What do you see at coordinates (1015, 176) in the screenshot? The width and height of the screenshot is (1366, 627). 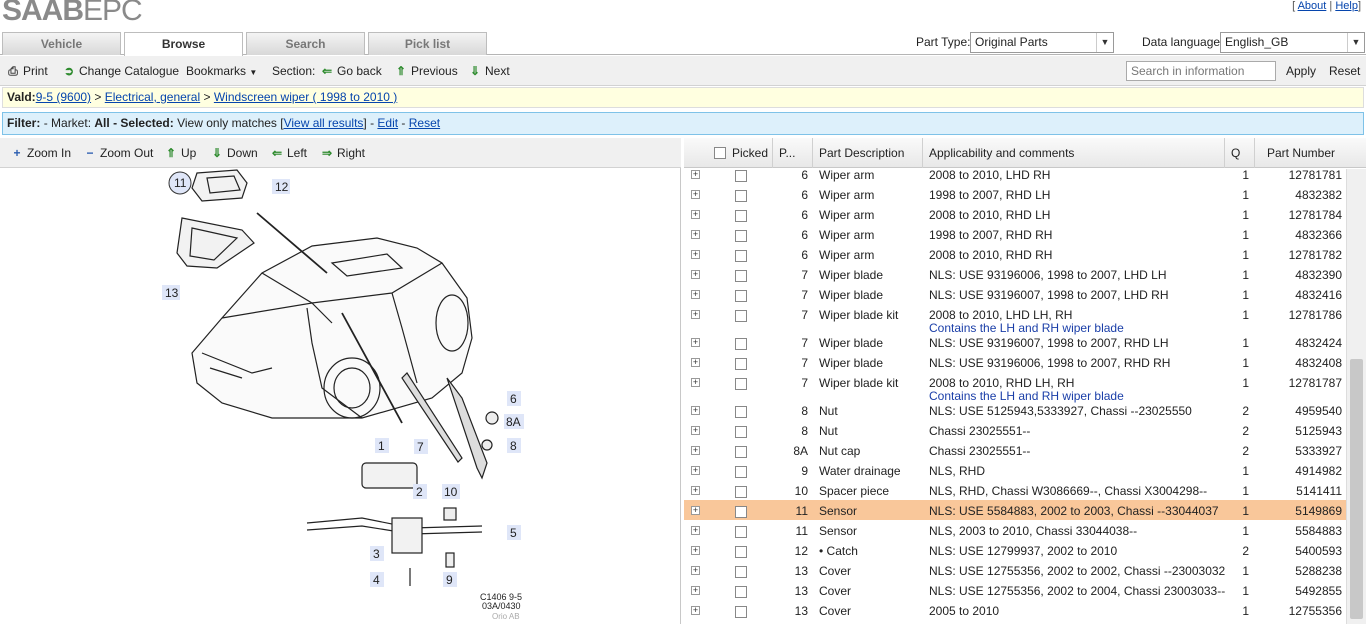 I see `table-row: +6 Wiper arm 2008 to 2010, LHD RH 1 12781781` at bounding box center [1015, 176].